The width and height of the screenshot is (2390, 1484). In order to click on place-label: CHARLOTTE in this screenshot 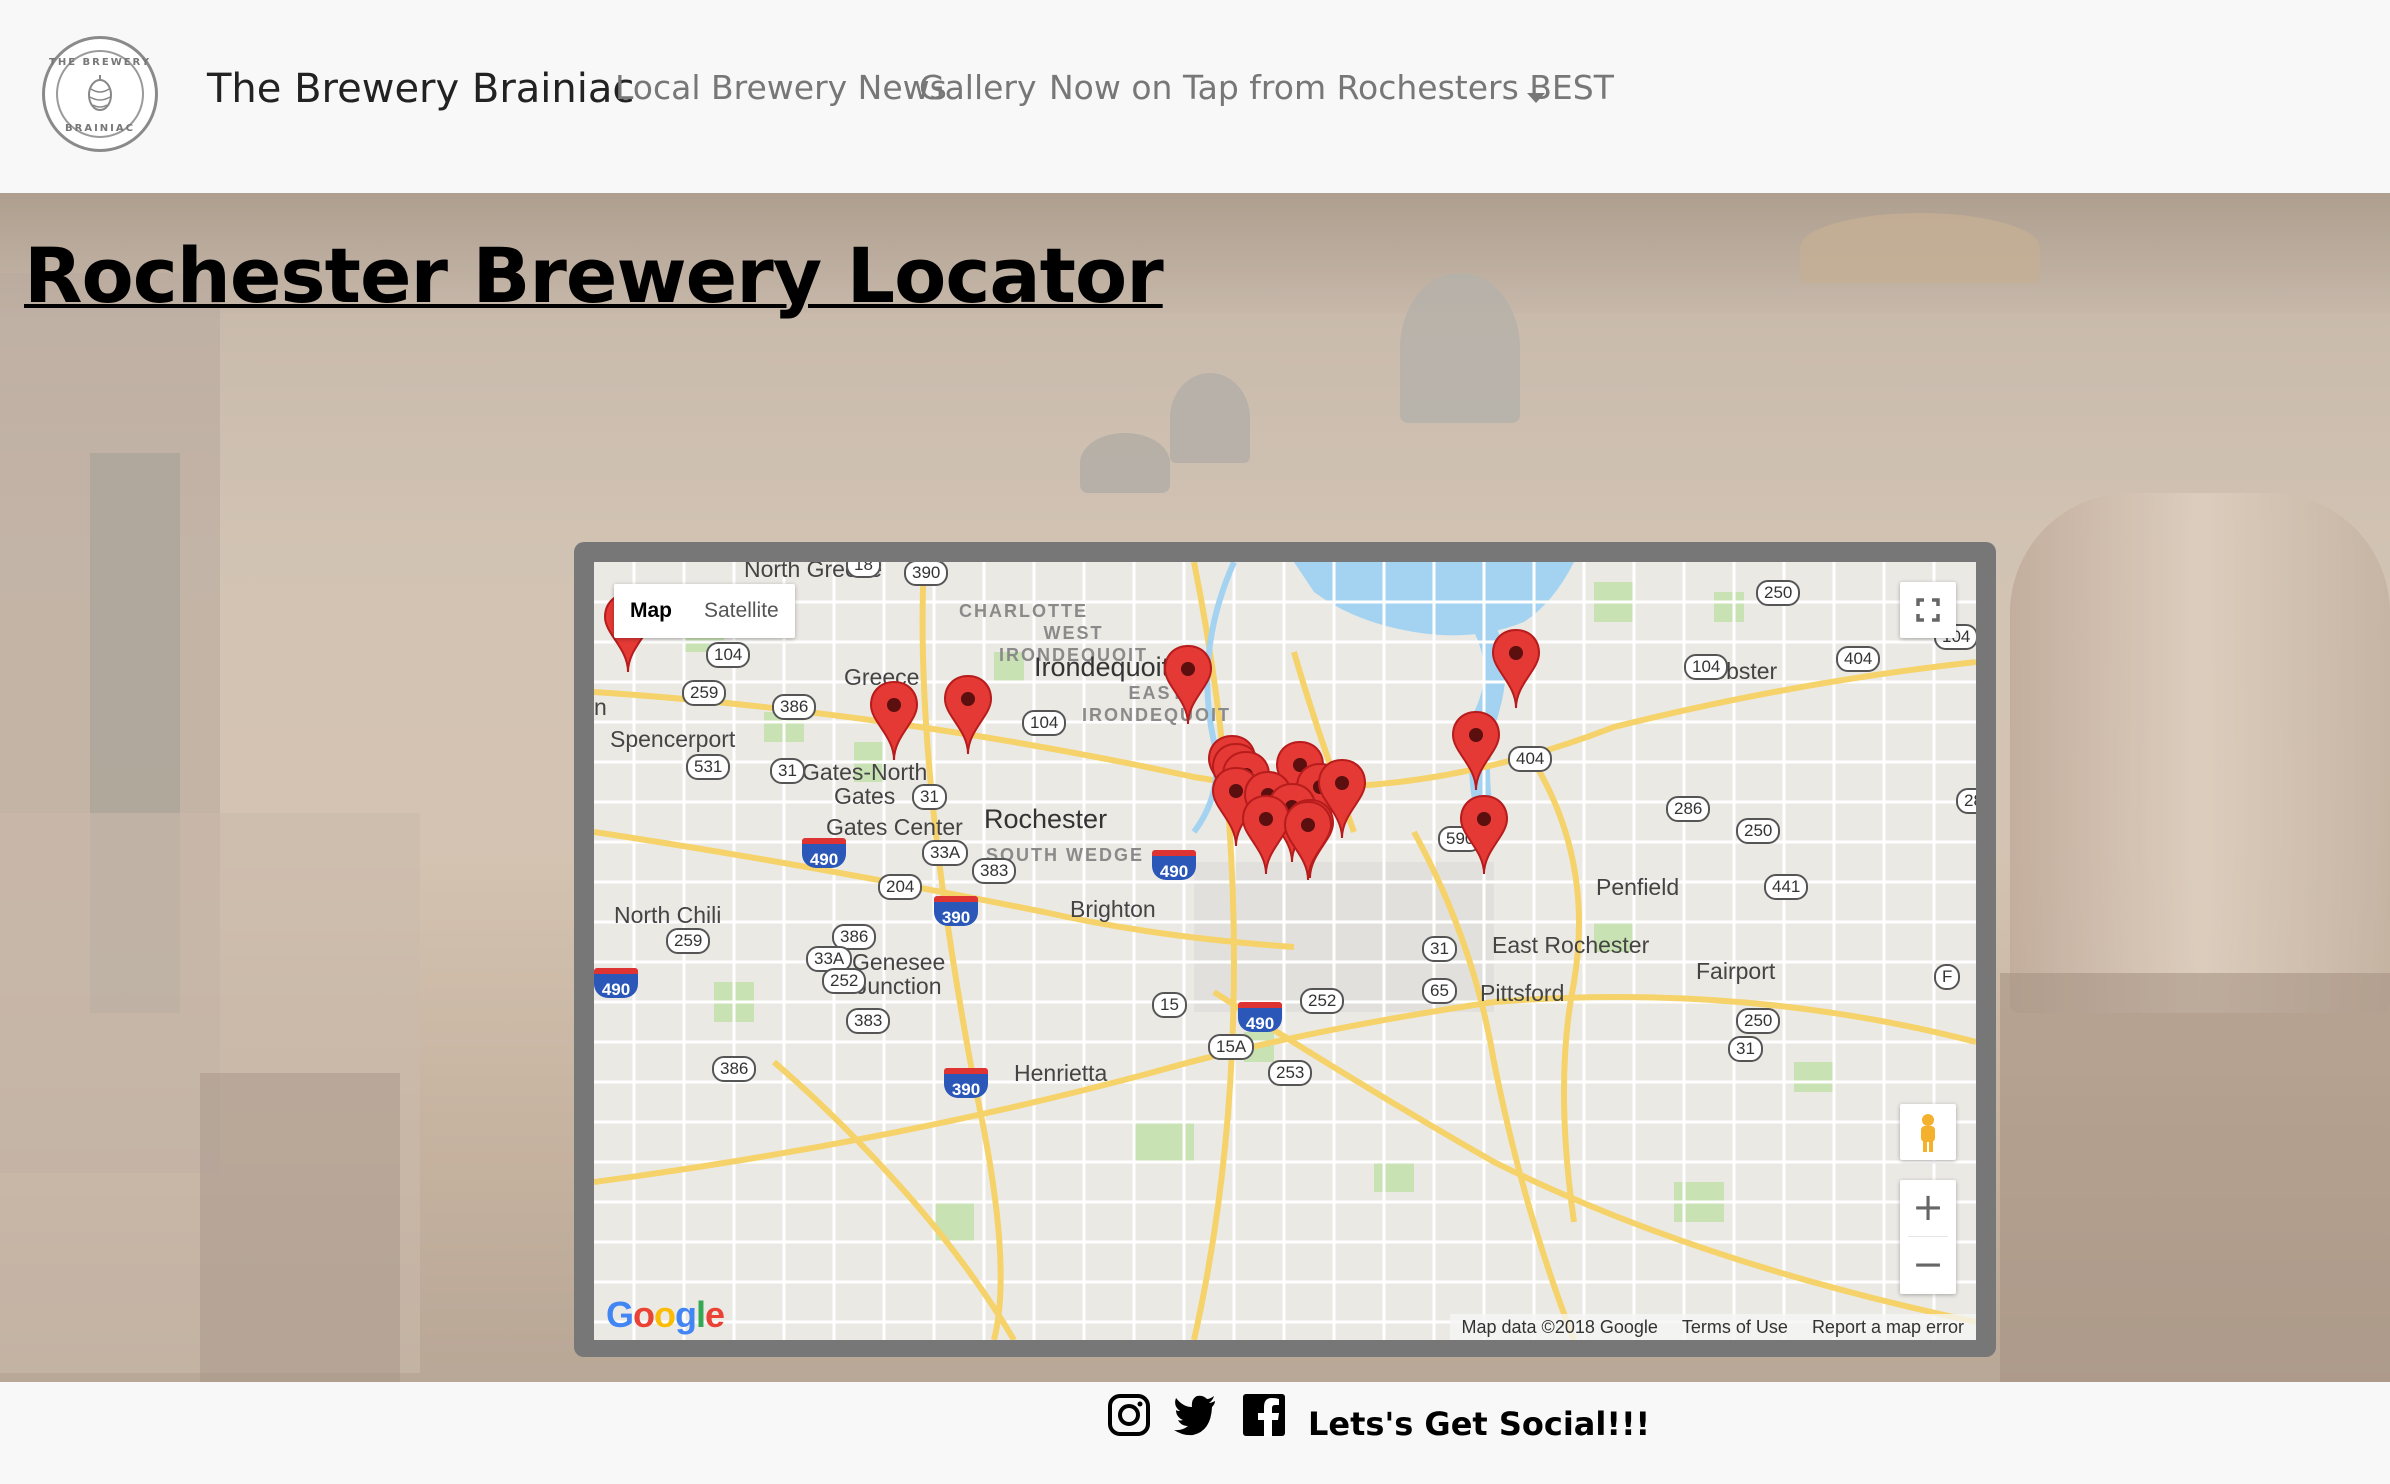, I will do `click(1023, 611)`.